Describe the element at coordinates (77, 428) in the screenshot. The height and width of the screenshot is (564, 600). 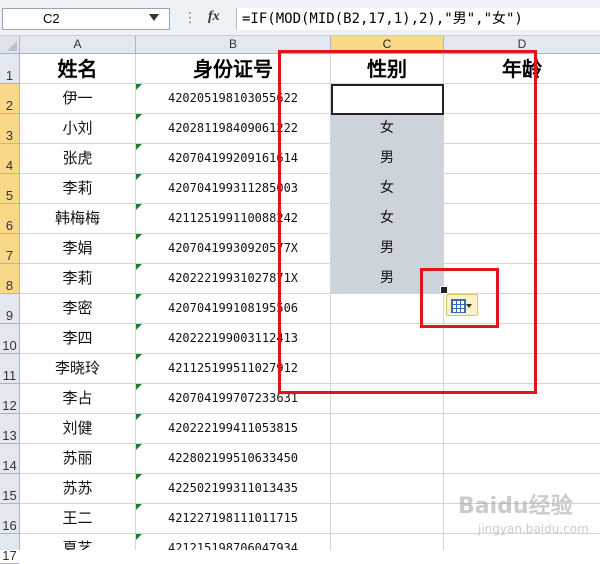
I see `name-cell: 刘健` at that location.